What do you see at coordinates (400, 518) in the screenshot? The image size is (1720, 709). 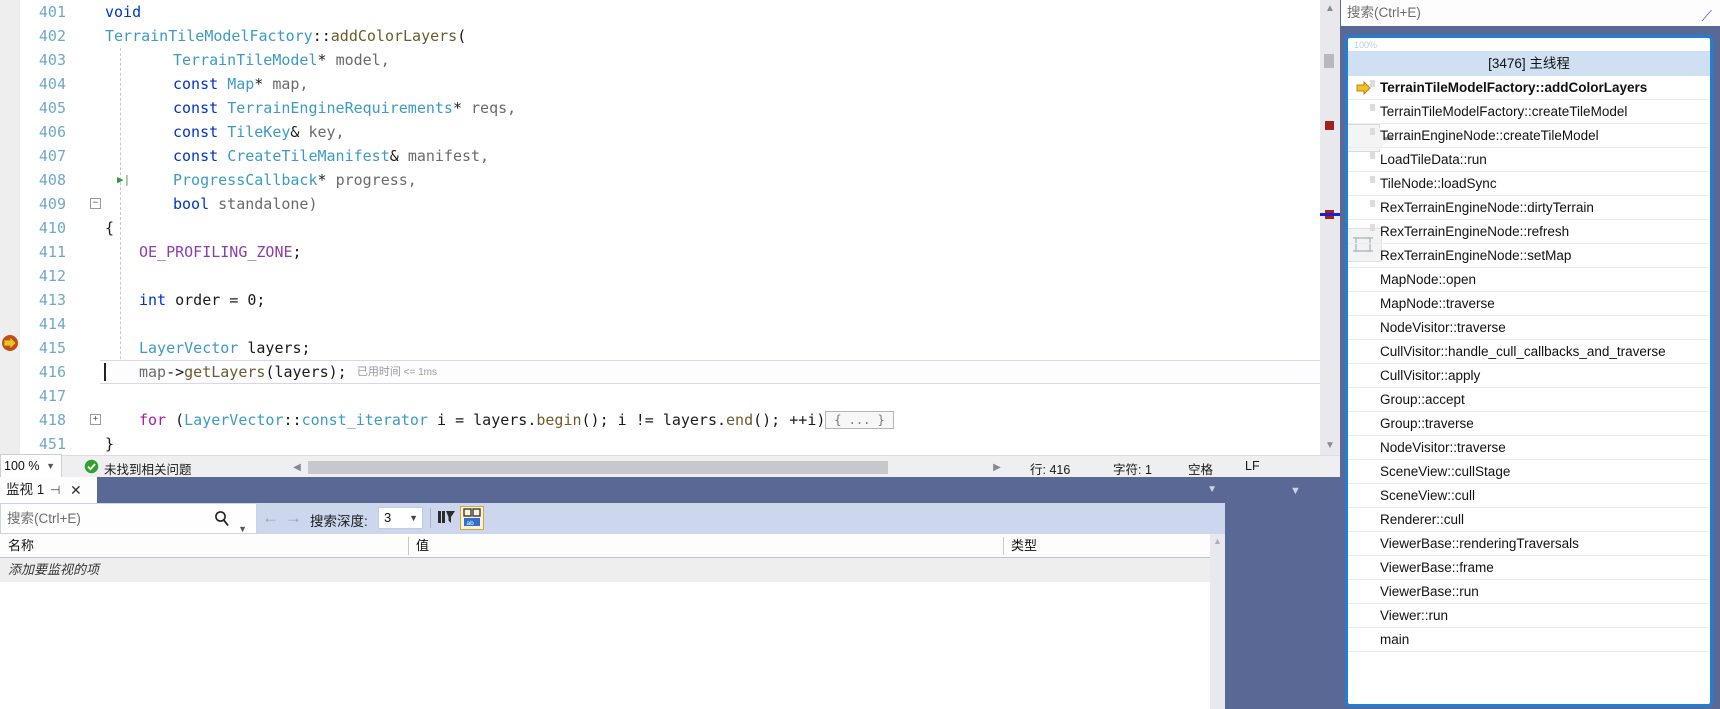 I see `search-depth-select: 3 ▼` at bounding box center [400, 518].